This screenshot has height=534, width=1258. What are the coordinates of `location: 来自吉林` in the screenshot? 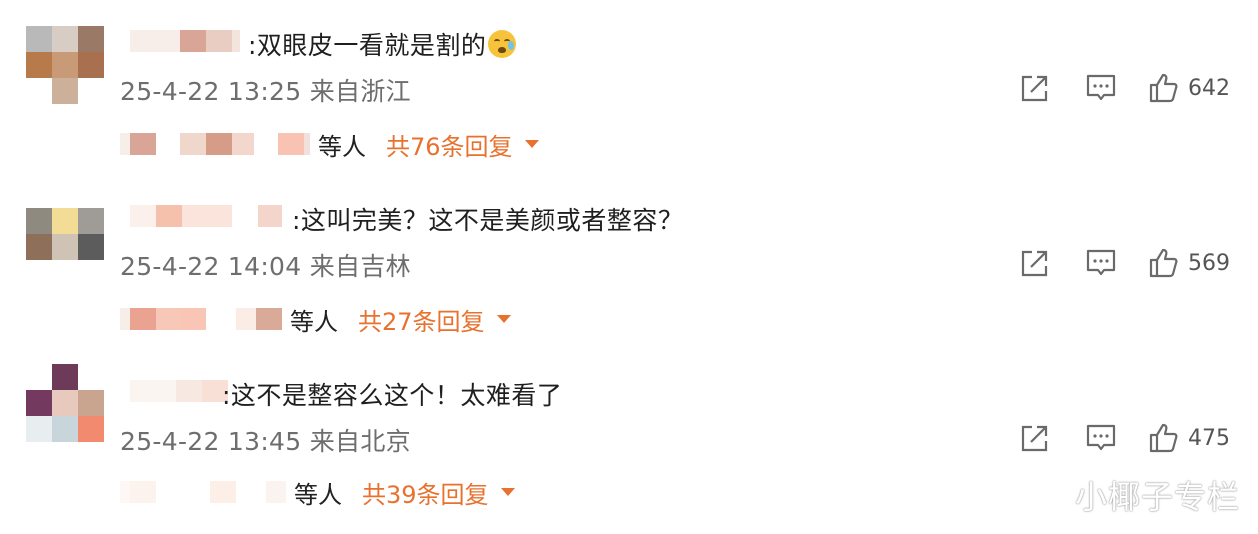 It's located at (360, 266).